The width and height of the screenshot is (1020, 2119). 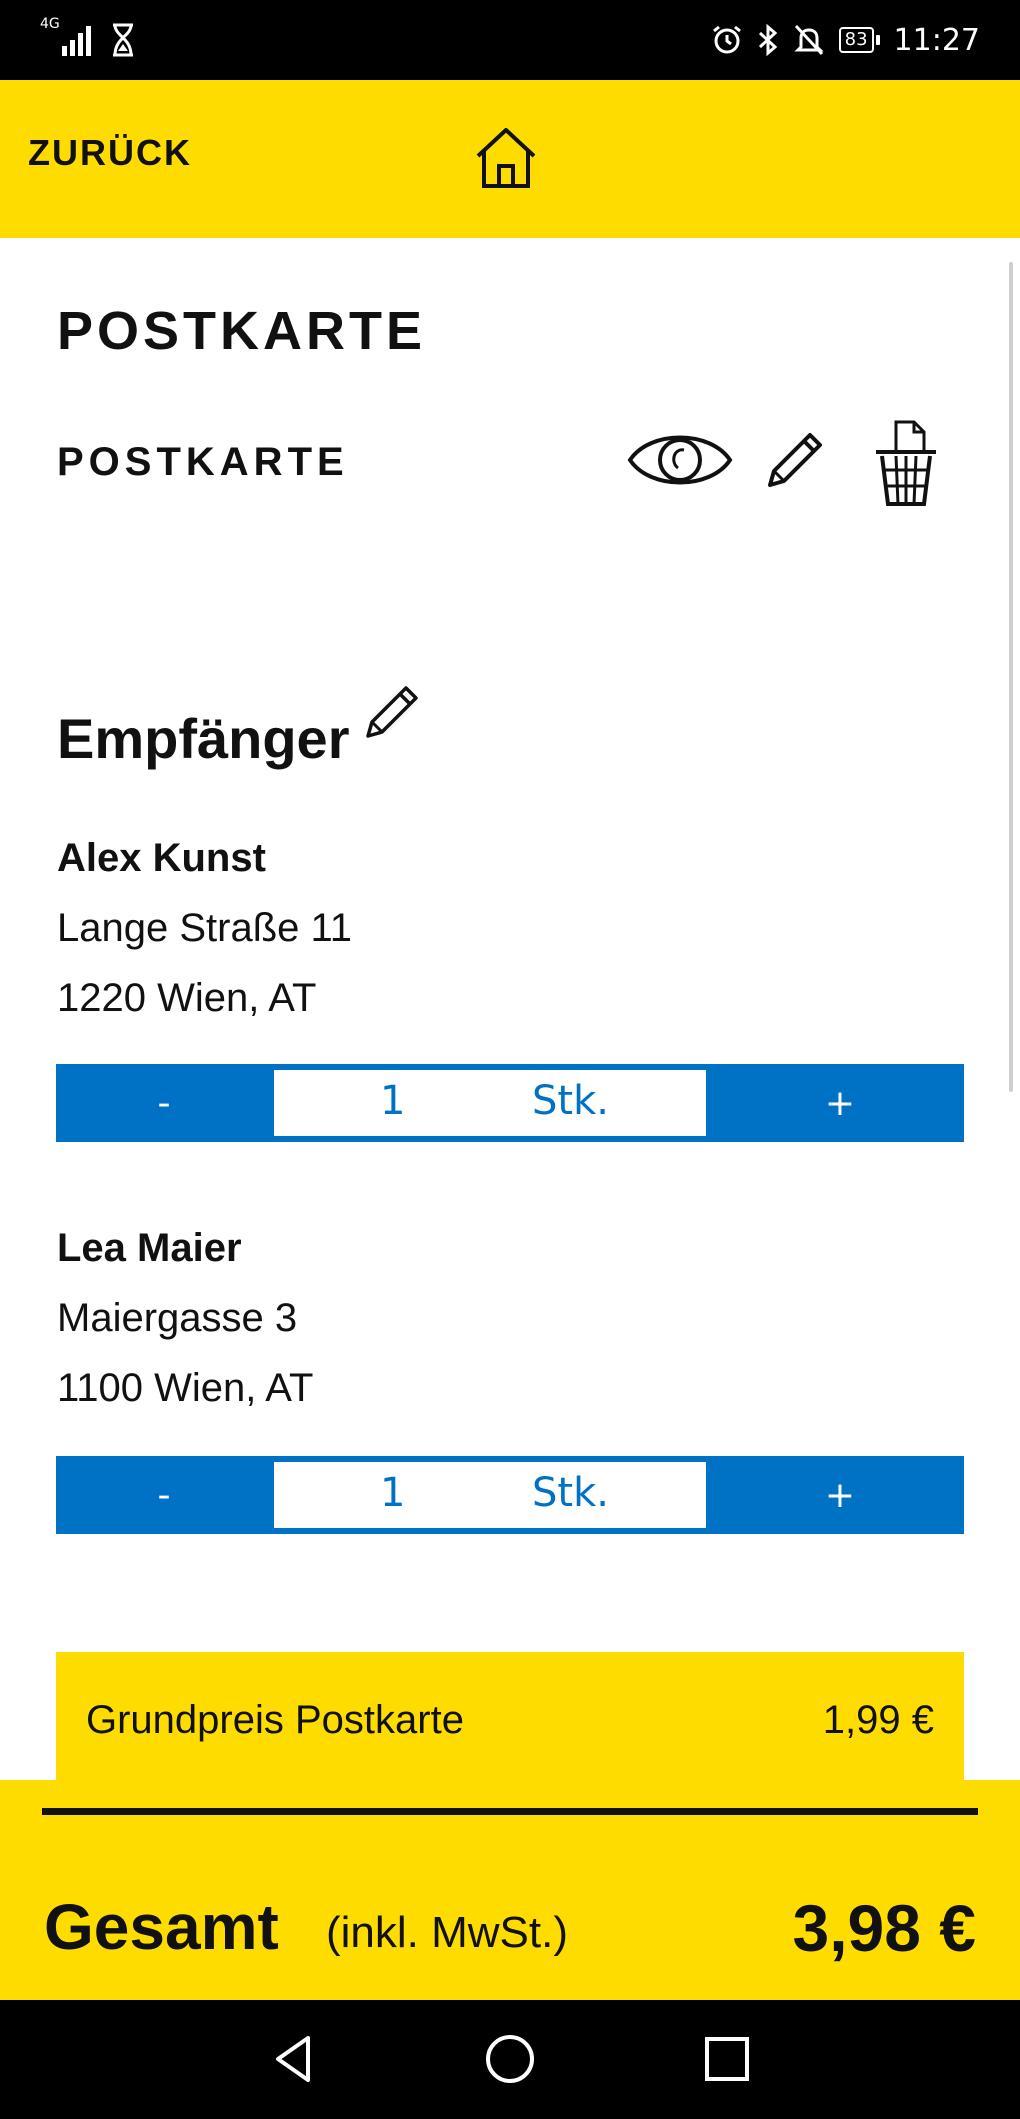 What do you see at coordinates (906, 463) in the screenshot?
I see `trash-icon` at bounding box center [906, 463].